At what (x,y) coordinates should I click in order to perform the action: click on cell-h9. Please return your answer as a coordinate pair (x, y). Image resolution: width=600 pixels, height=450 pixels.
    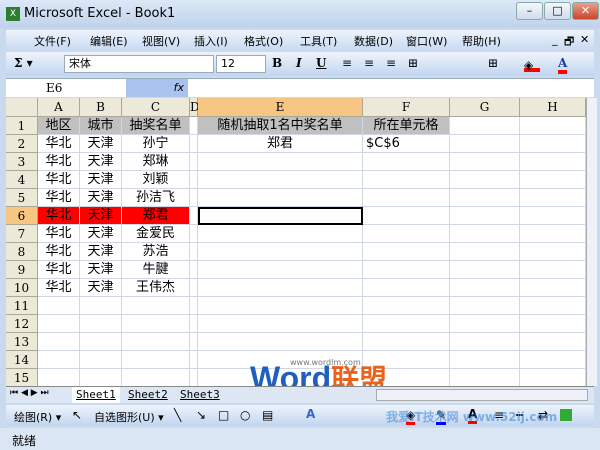
    Looking at the image, I should click on (553, 270).